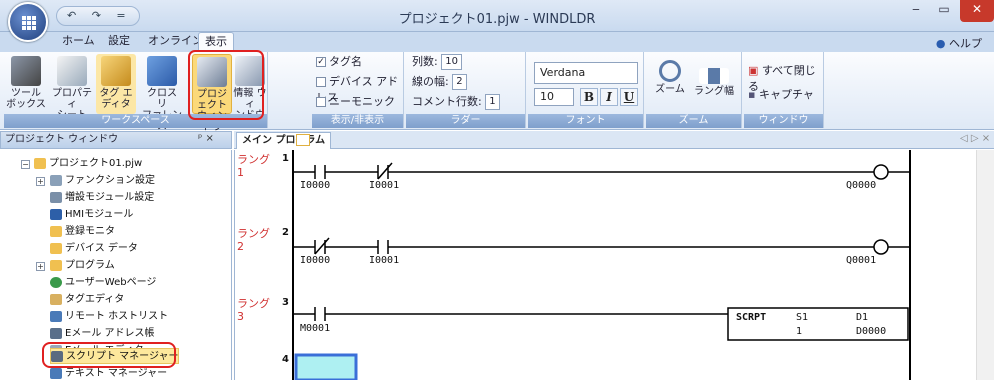 This screenshot has height=380, width=994. Describe the element at coordinates (253, 166) in the screenshot. I see `rung-label-1: ラング 1` at that location.